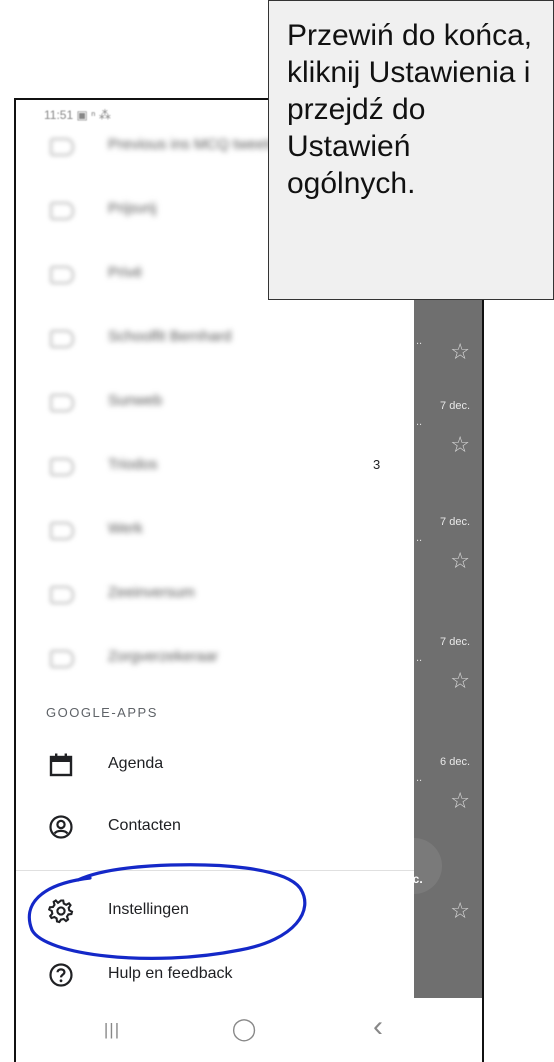  What do you see at coordinates (455, 762) in the screenshot?
I see `inbox-date: 6 dec.` at bounding box center [455, 762].